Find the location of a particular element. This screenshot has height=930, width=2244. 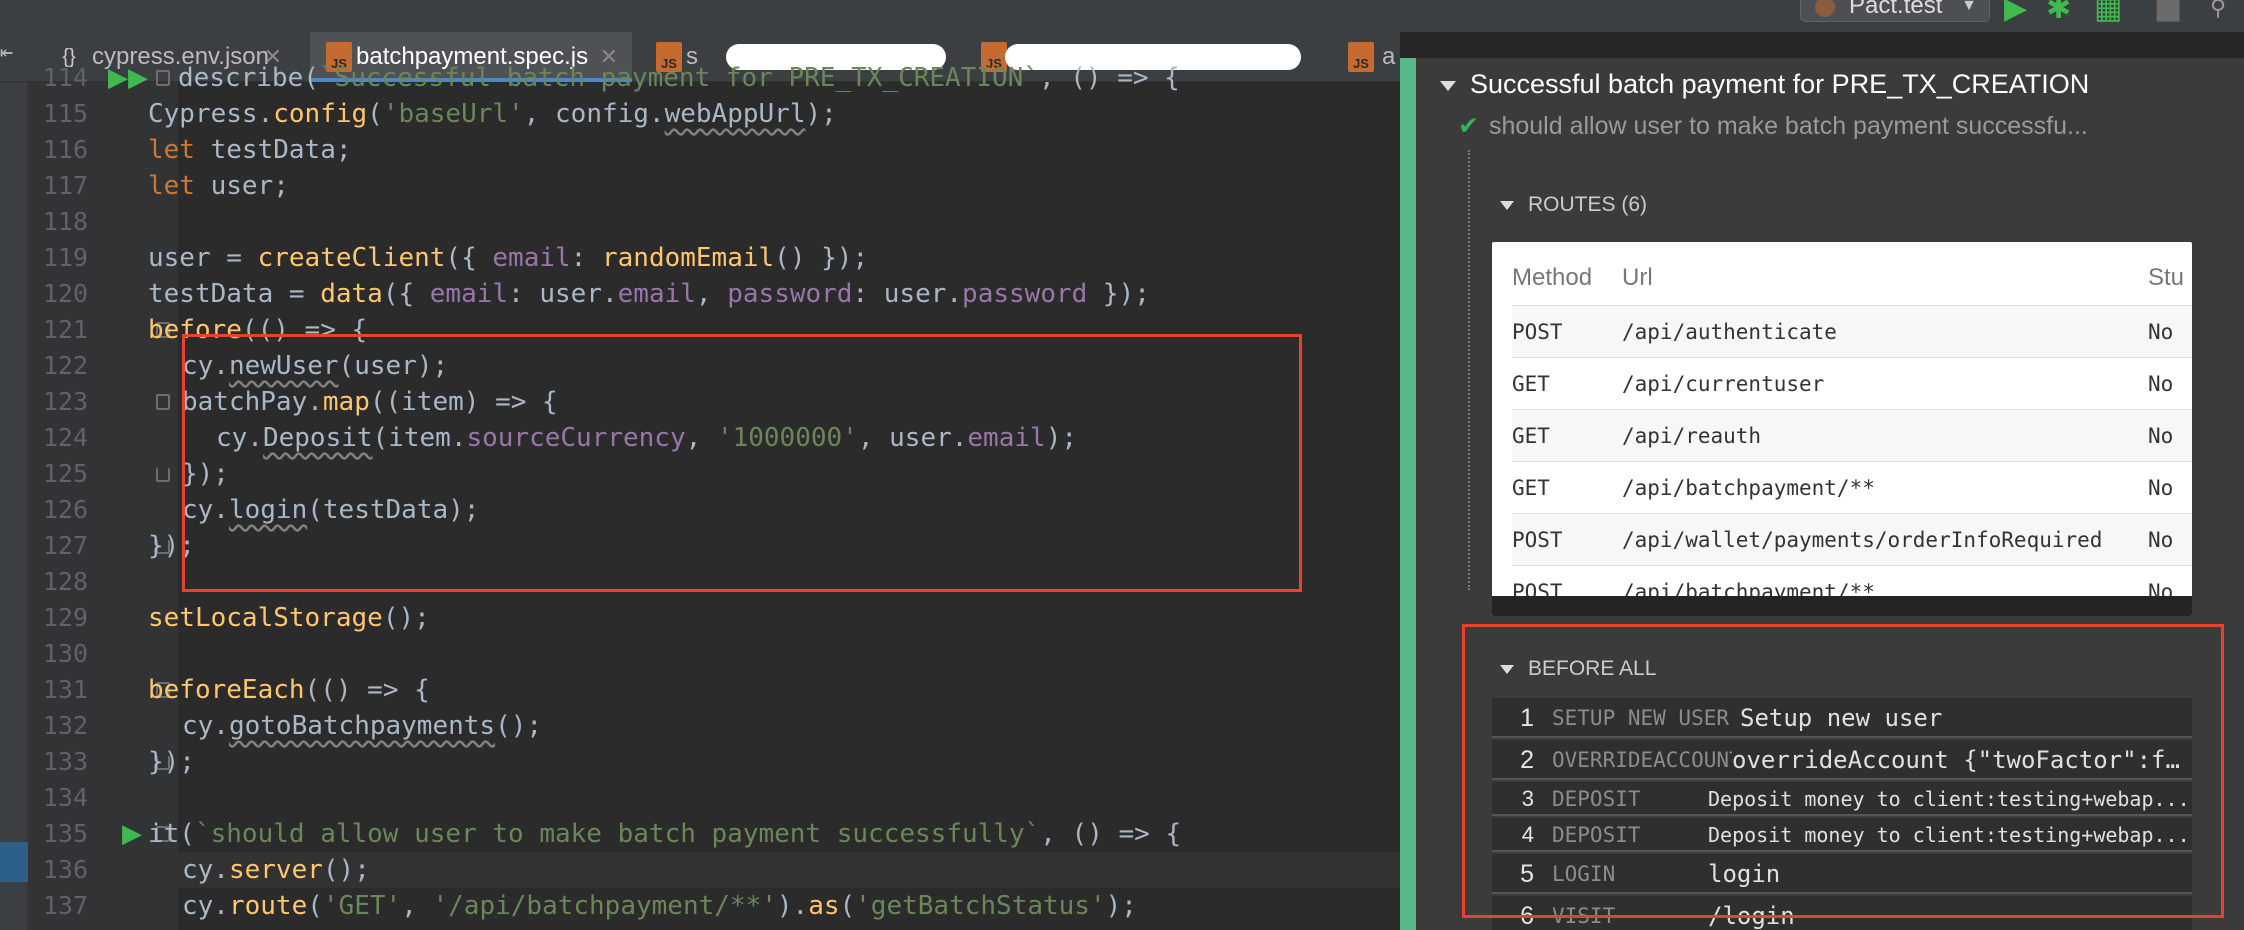

command-row: 5 LOGIN login is located at coordinates (1842, 874).